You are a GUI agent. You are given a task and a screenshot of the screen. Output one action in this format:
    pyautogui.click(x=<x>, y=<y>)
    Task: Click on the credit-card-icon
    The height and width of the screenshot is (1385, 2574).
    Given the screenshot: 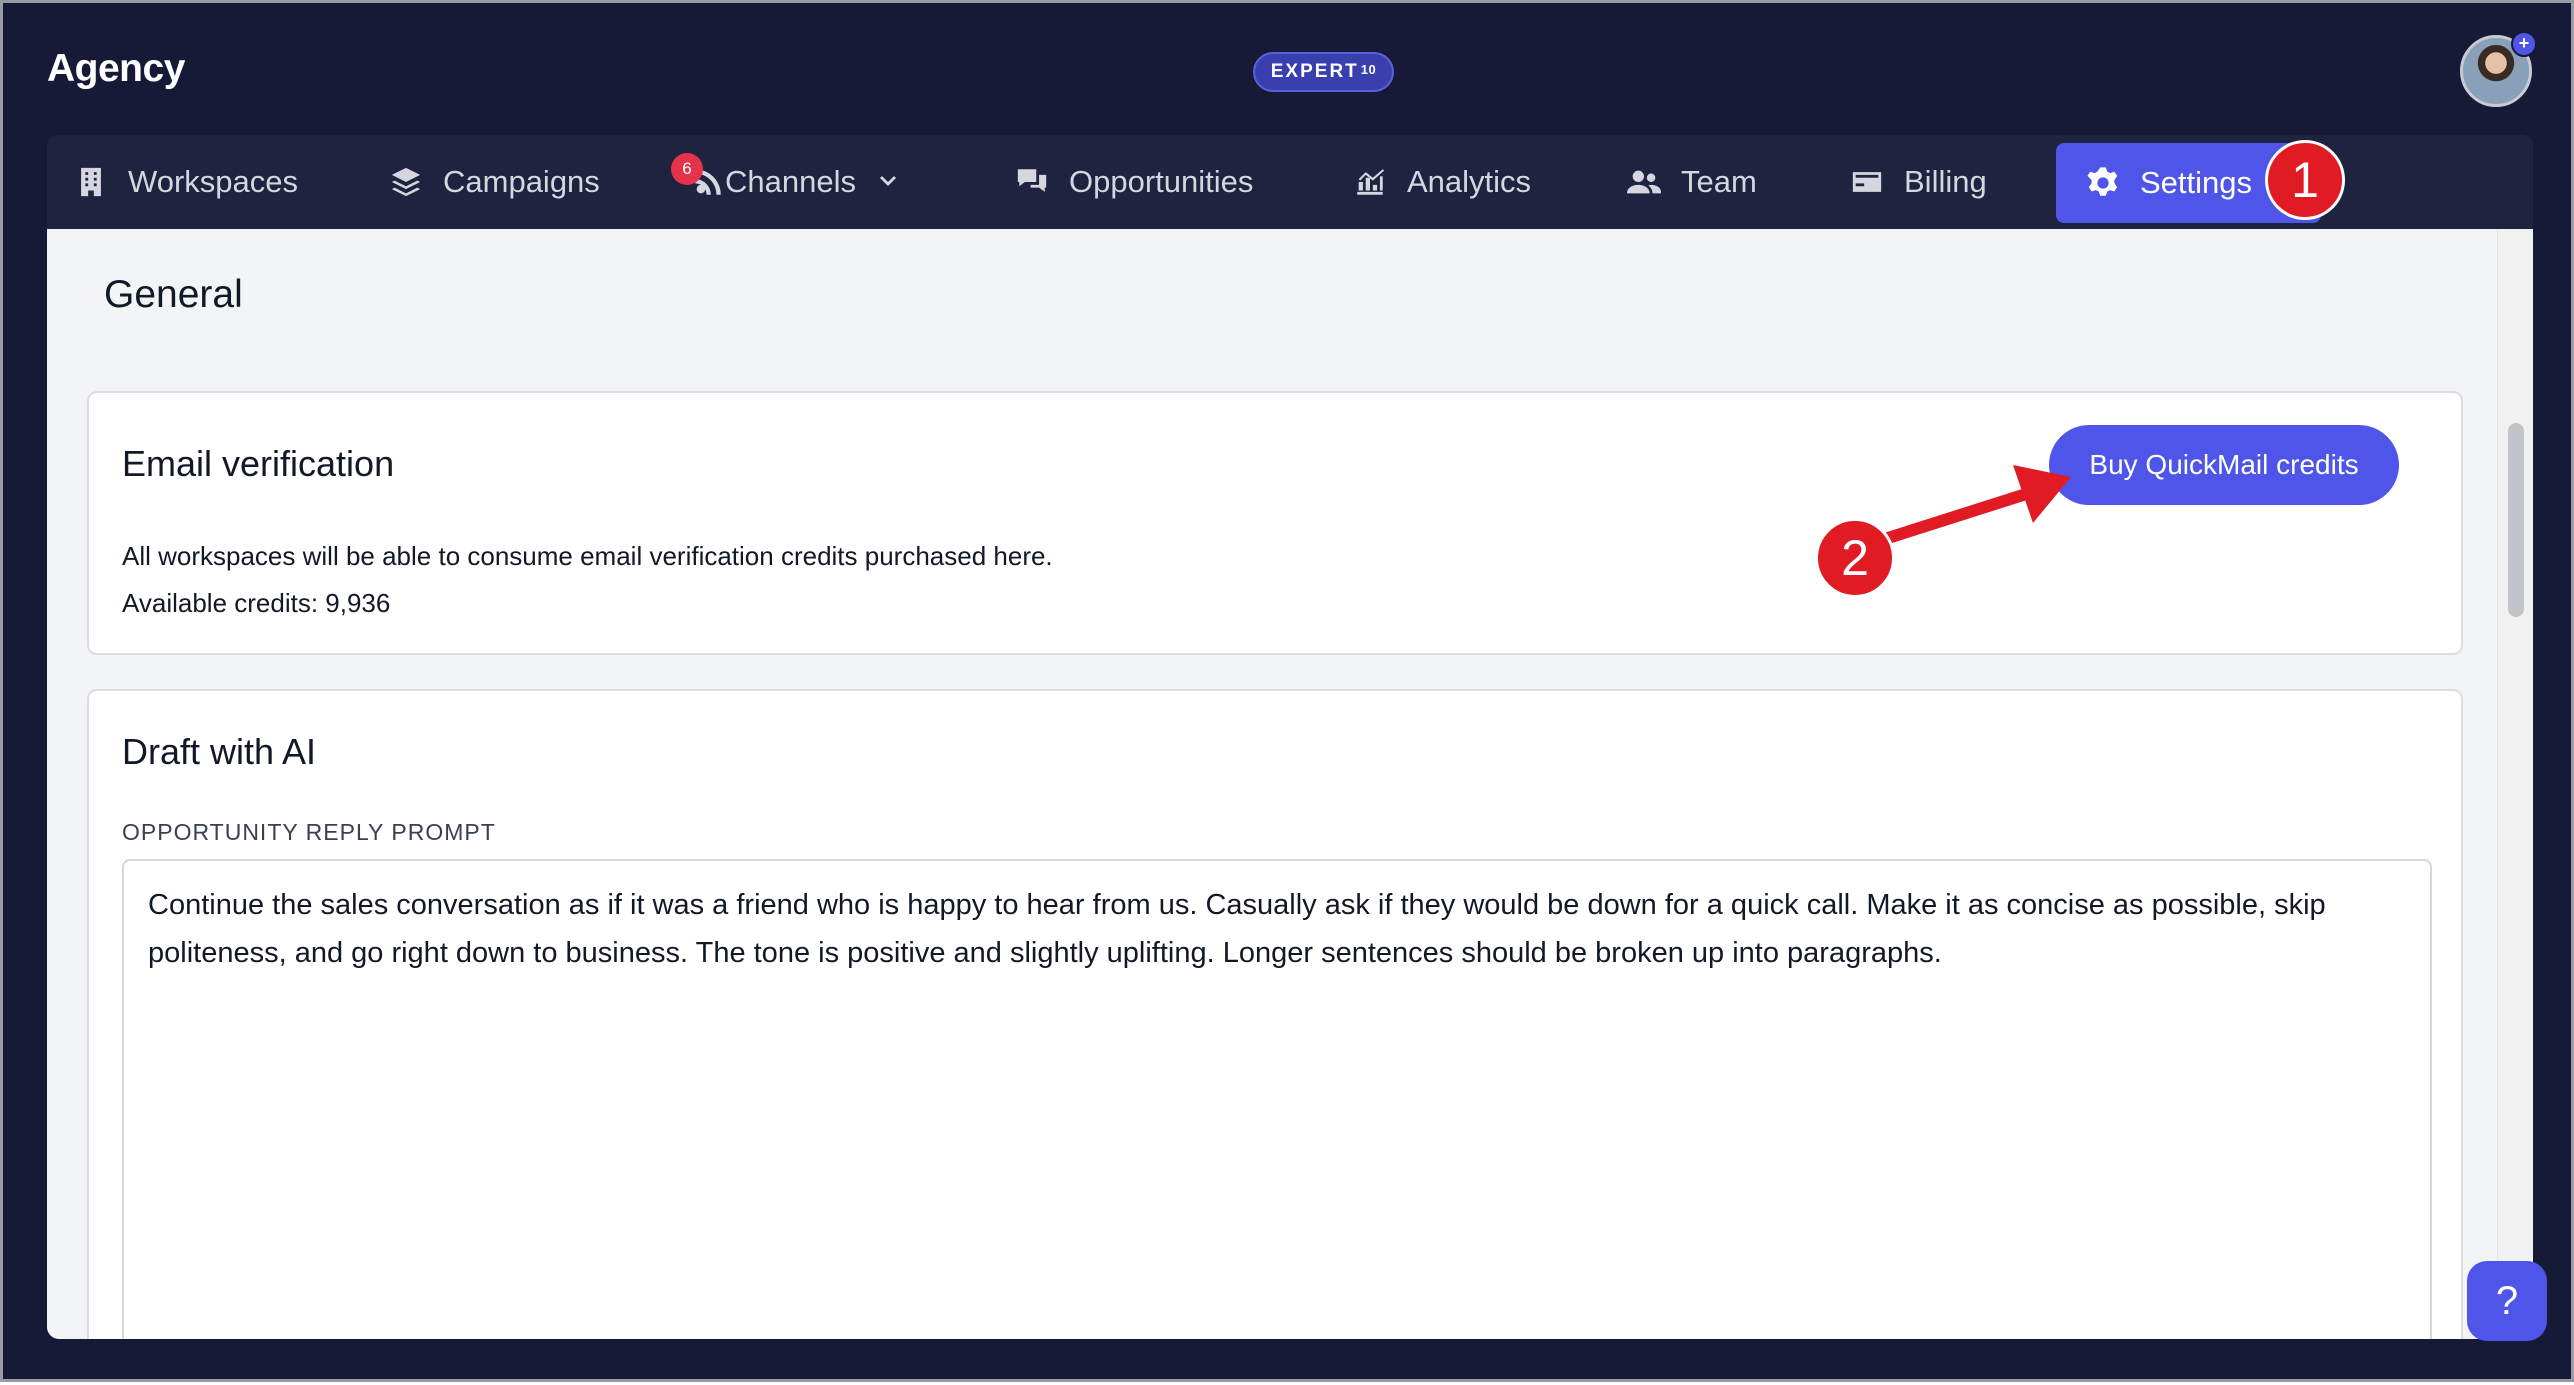 What is the action you would take?
    pyautogui.click(x=1867, y=182)
    